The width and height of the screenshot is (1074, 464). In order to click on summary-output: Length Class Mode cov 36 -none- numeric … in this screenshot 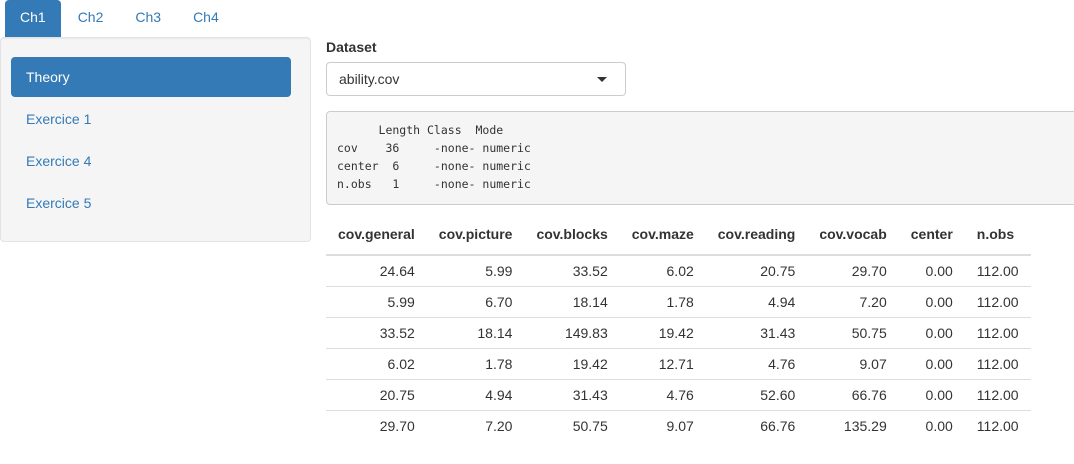, I will do `click(700, 158)`.